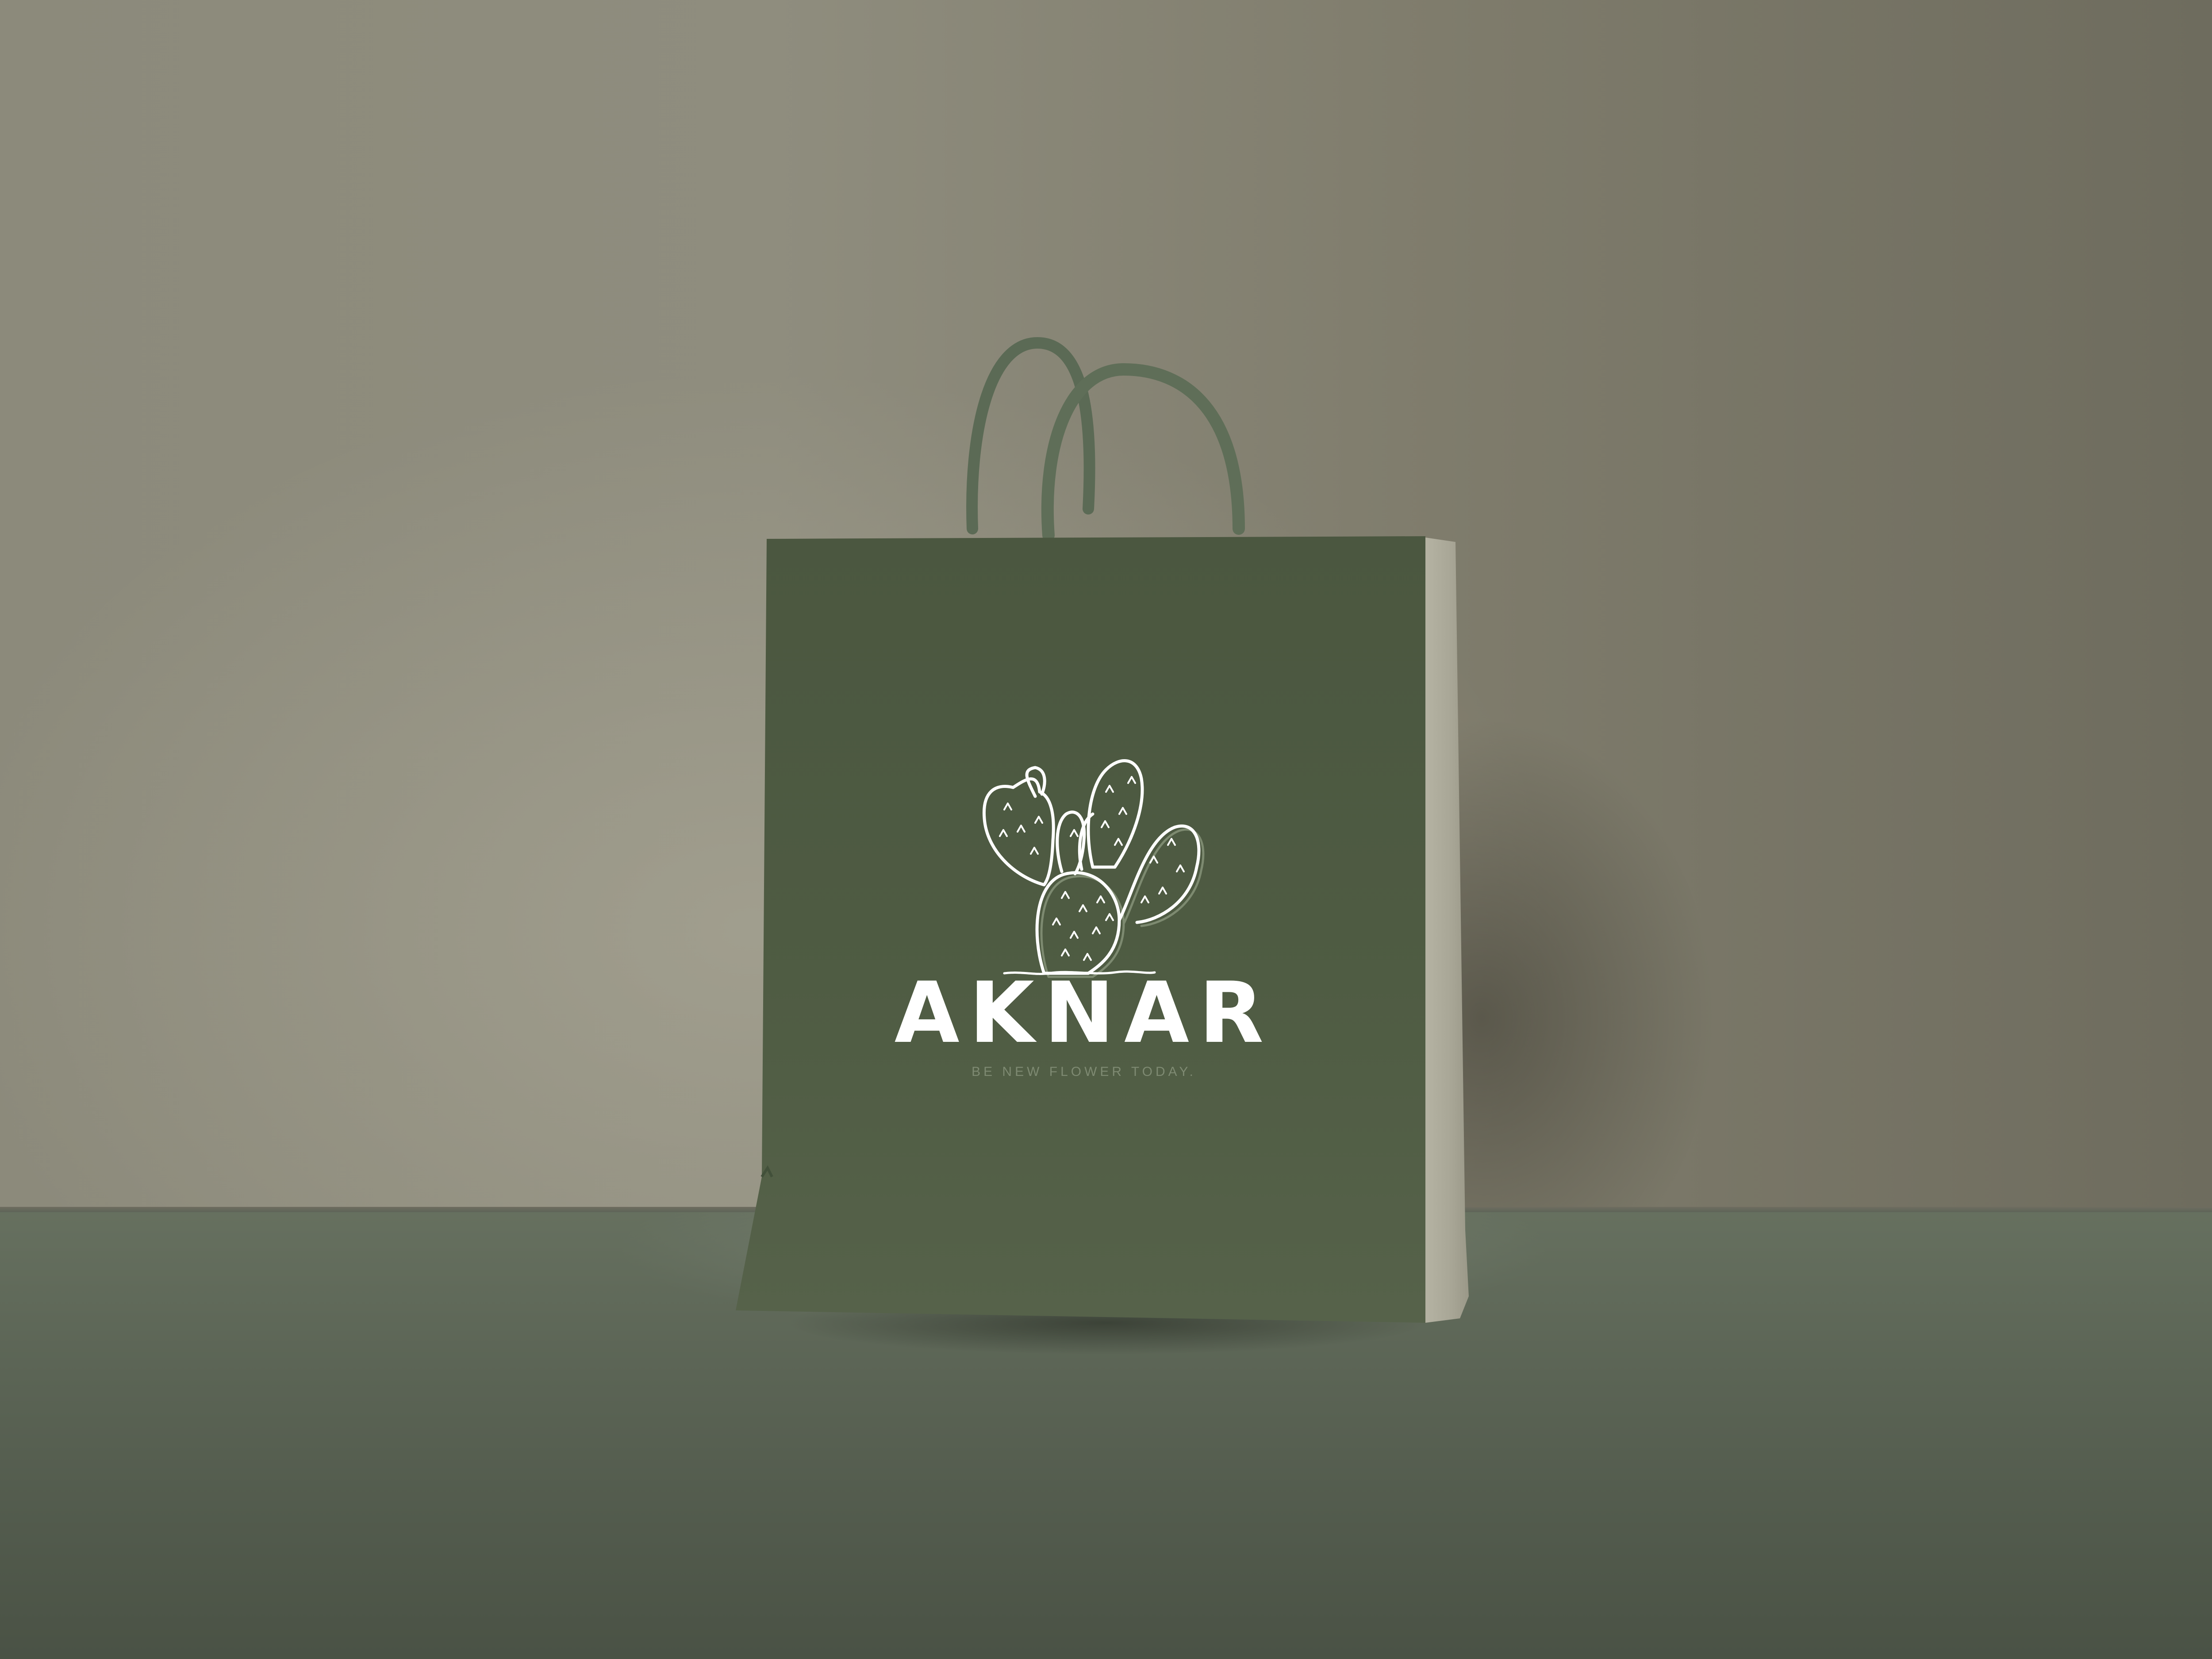  Describe the element at coordinates (1031, 436) in the screenshot. I see `bag-handle-back` at that location.